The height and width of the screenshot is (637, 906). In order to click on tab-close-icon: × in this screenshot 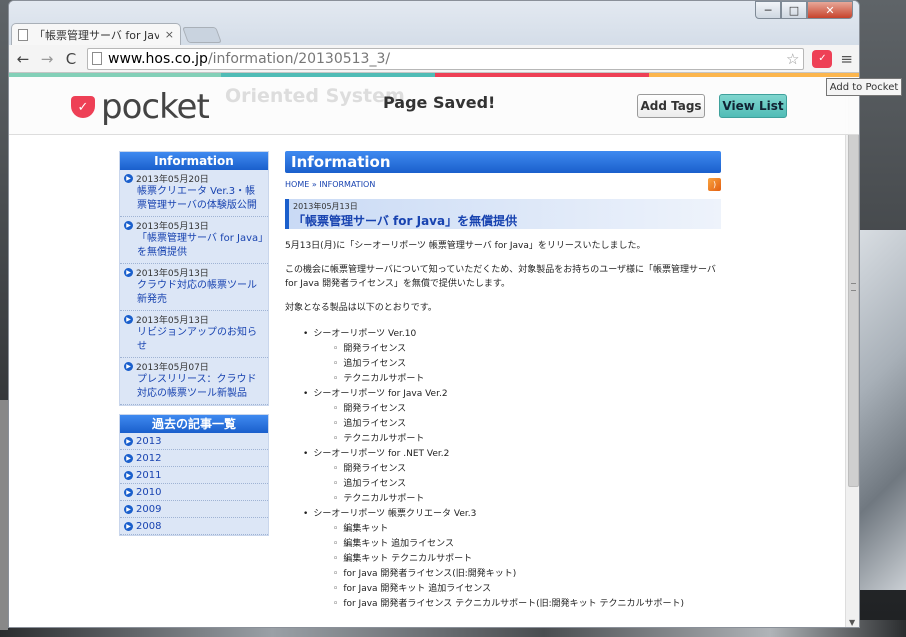, I will do `click(169, 34)`.